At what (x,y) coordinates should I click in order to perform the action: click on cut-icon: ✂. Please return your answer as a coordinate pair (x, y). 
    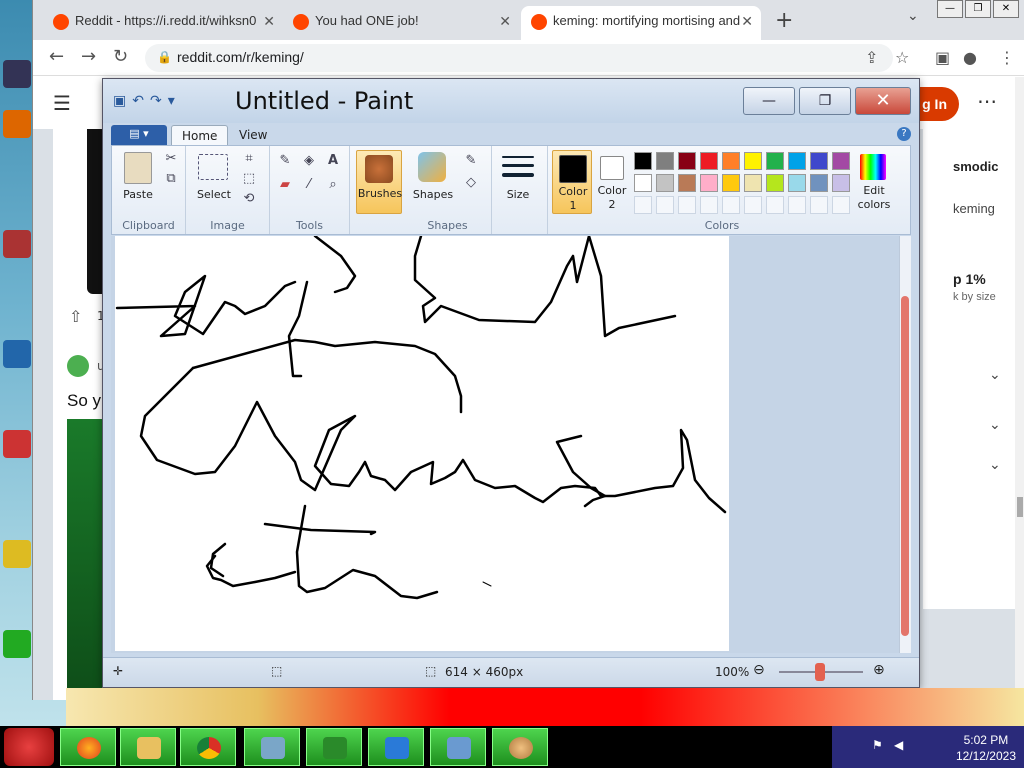
    Looking at the image, I should click on (171, 159).